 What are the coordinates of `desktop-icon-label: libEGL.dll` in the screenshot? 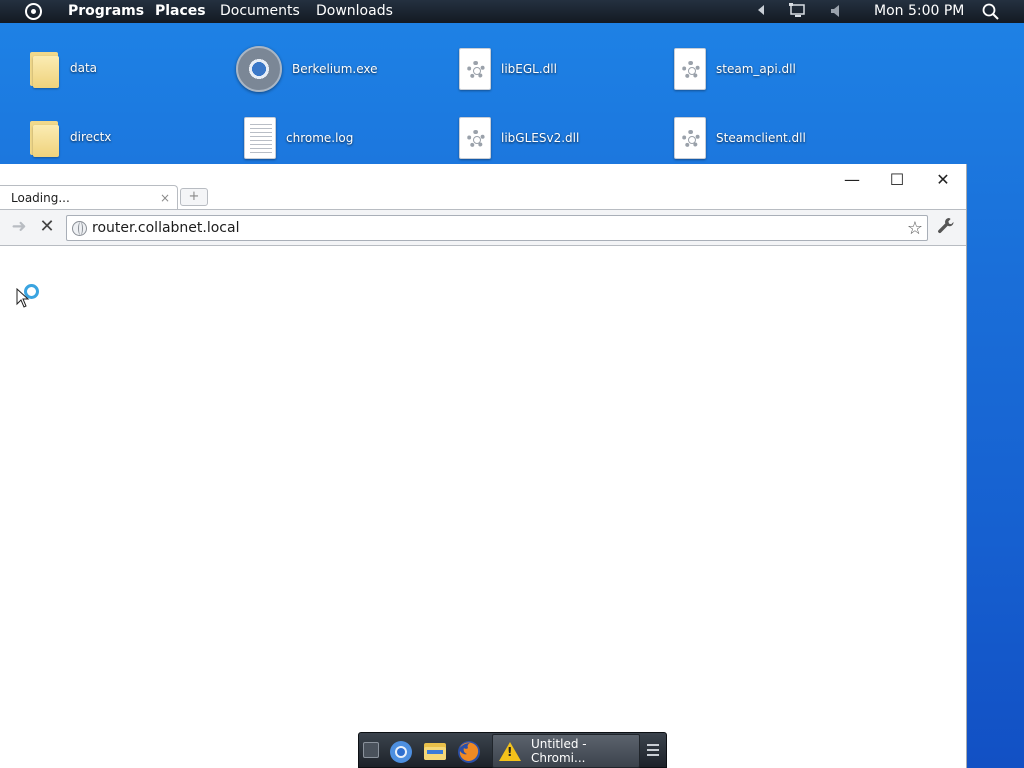 It's located at (529, 69).